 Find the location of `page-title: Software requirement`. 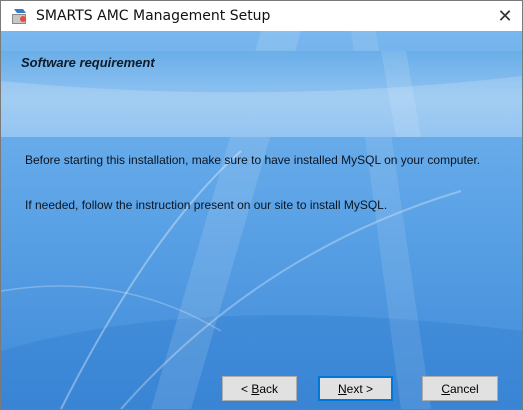

page-title: Software requirement is located at coordinates (88, 62).